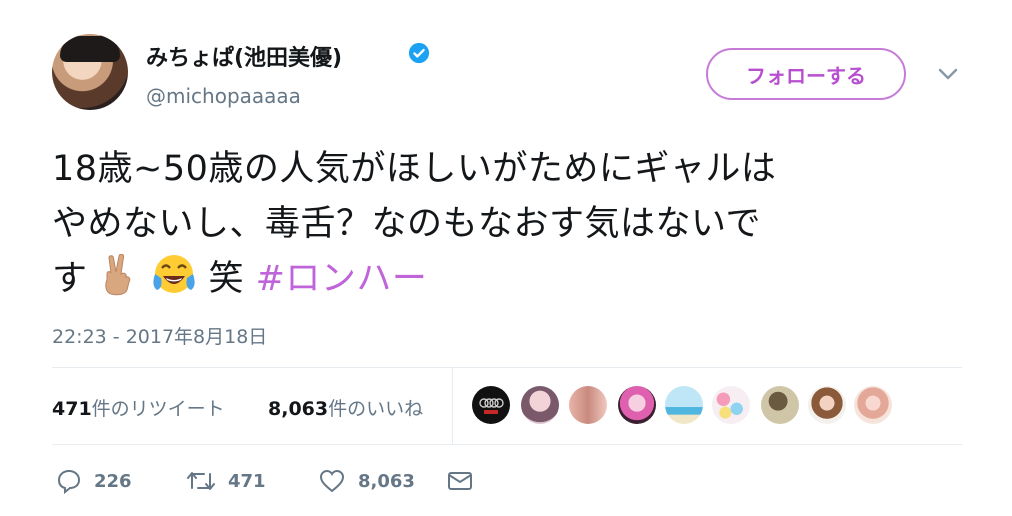  What do you see at coordinates (332, 481) in the screenshot?
I see `heart-icon` at bounding box center [332, 481].